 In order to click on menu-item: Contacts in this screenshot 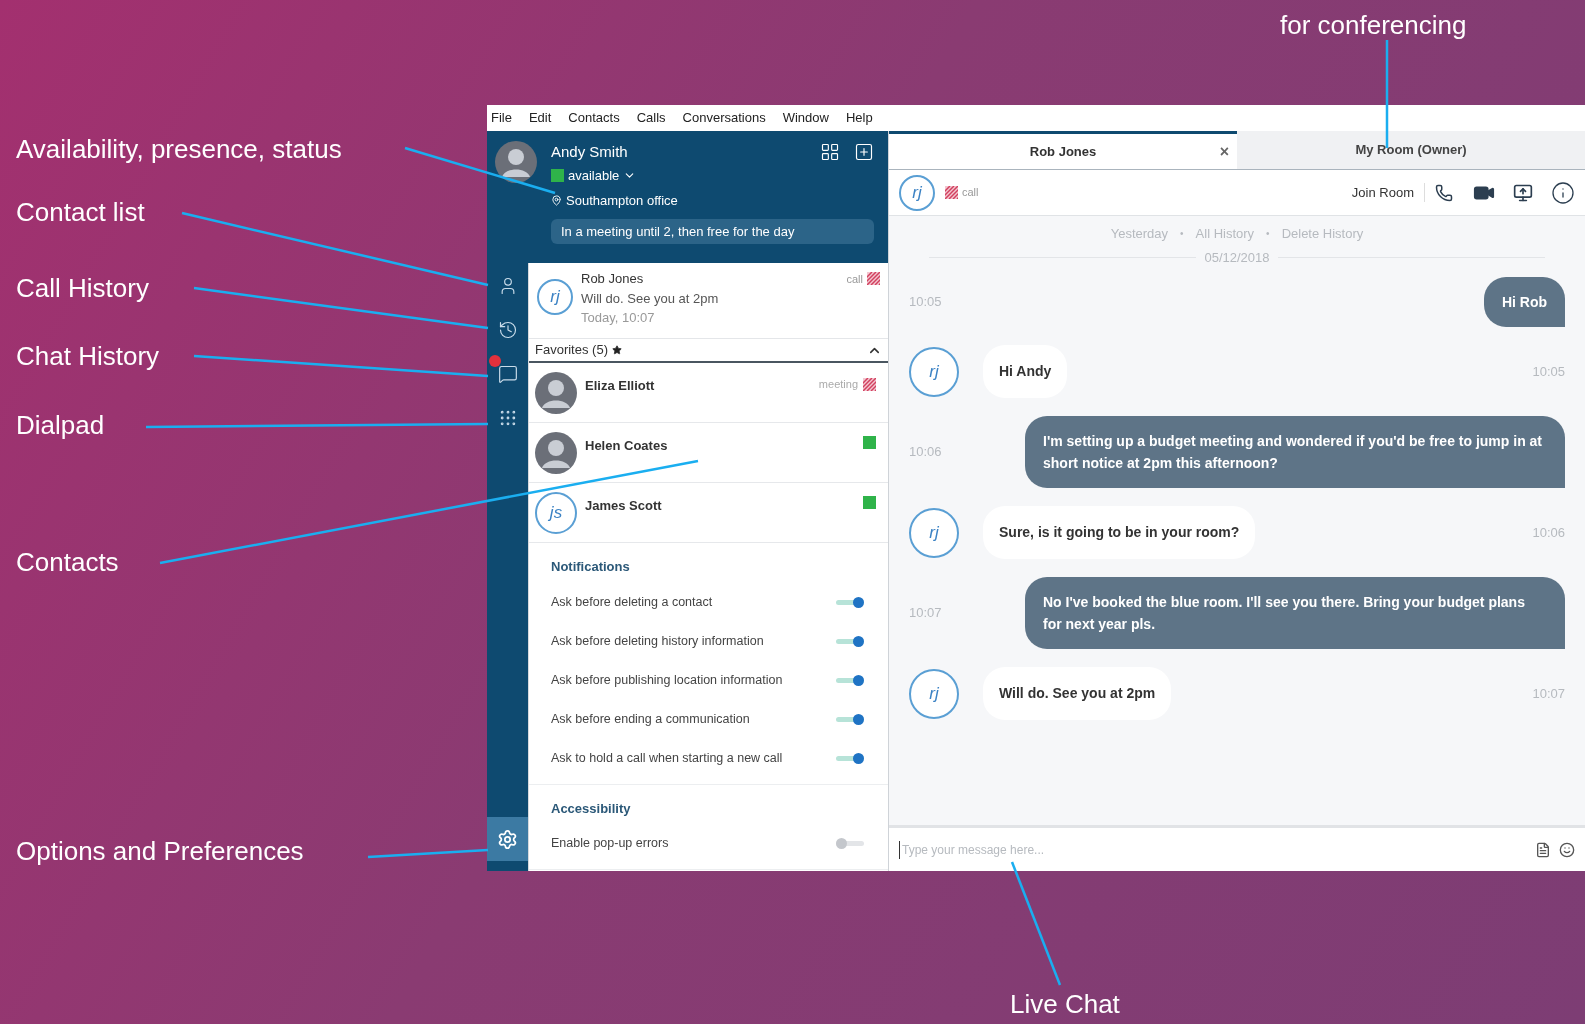, I will do `click(594, 118)`.